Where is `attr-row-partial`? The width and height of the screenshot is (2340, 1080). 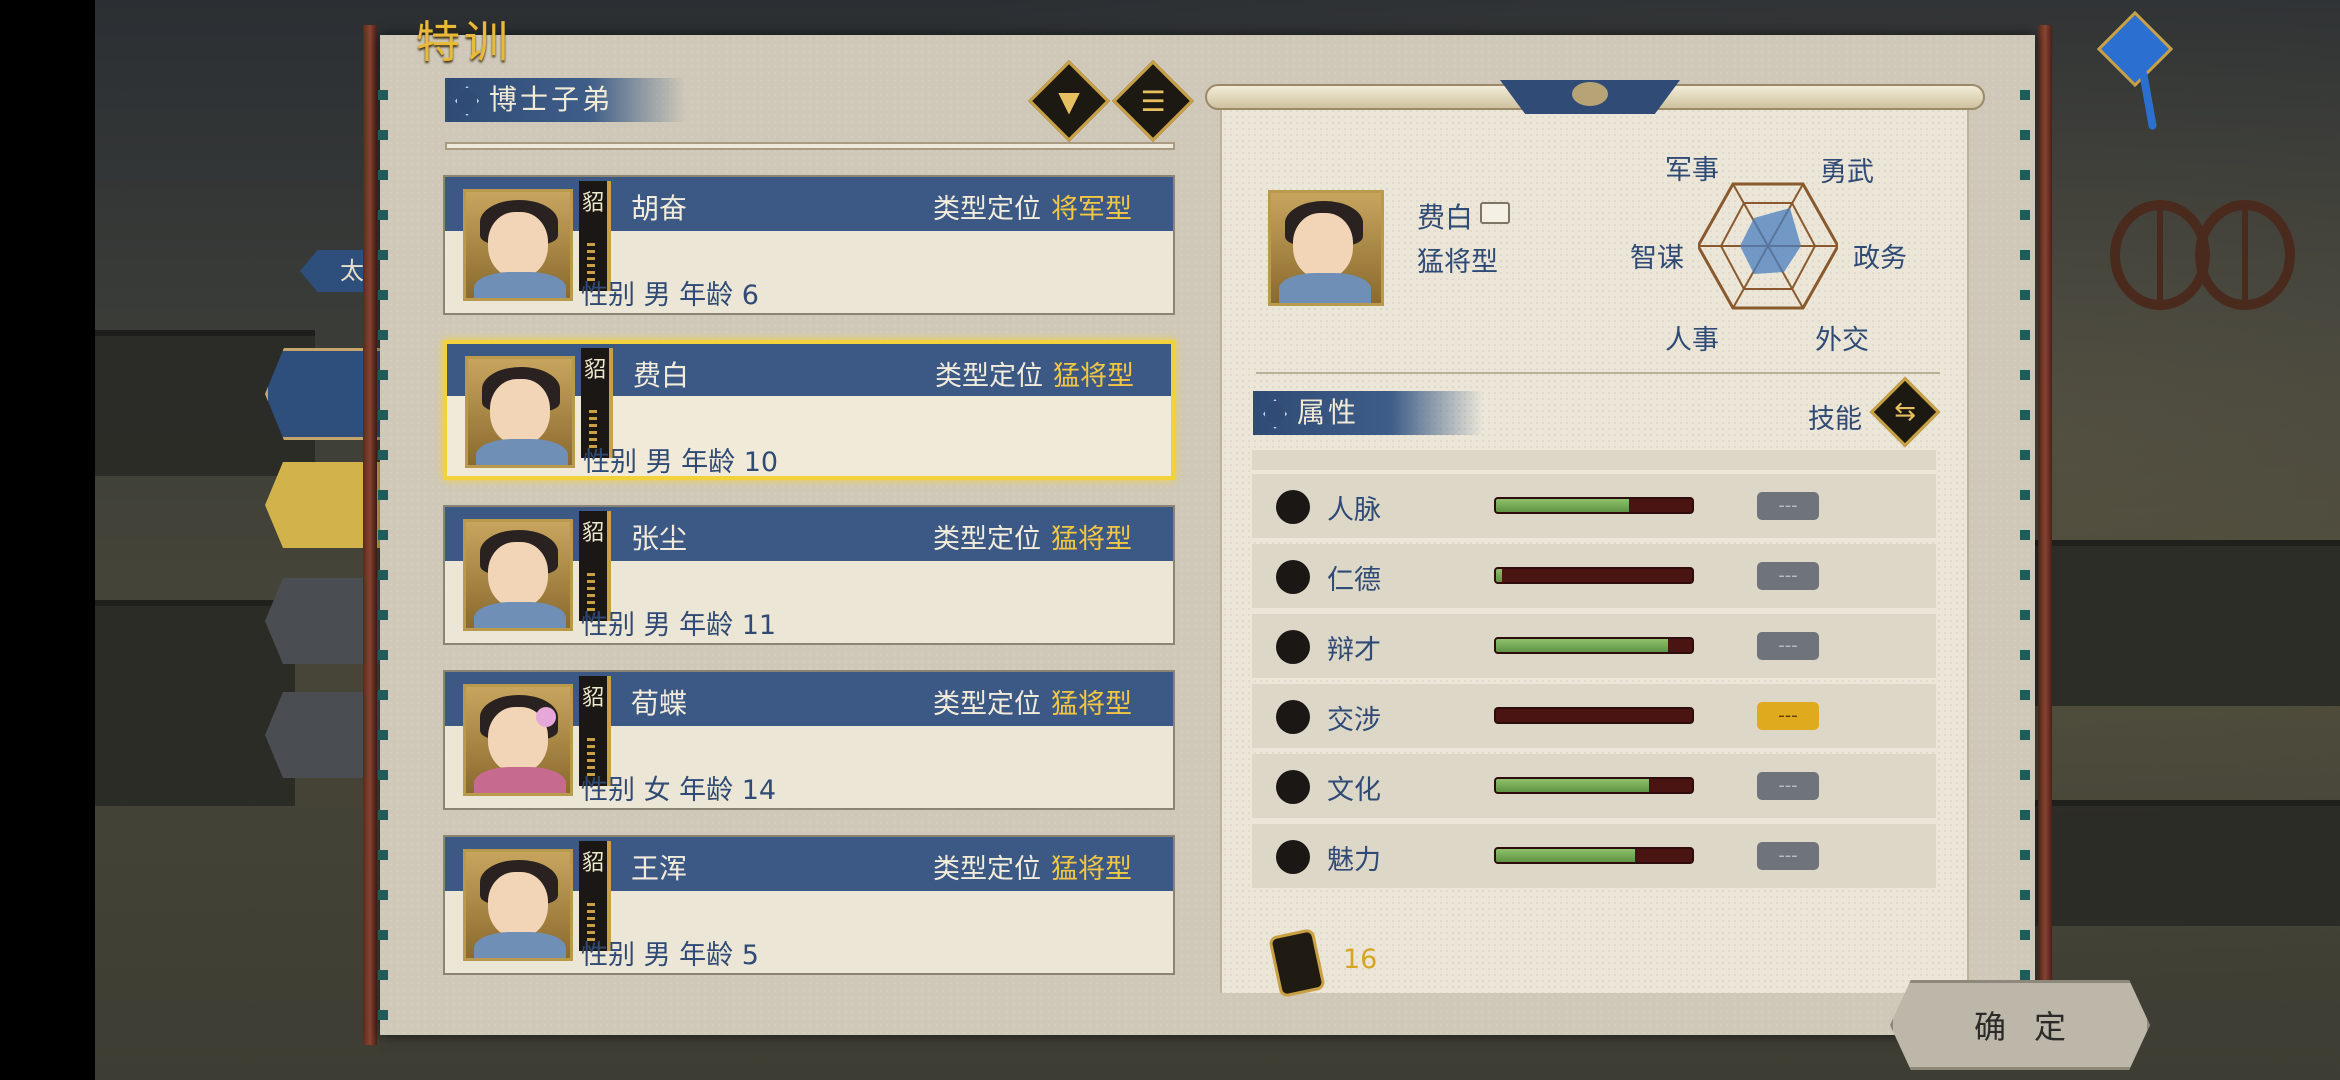
attr-row-partial is located at coordinates (1594, 461).